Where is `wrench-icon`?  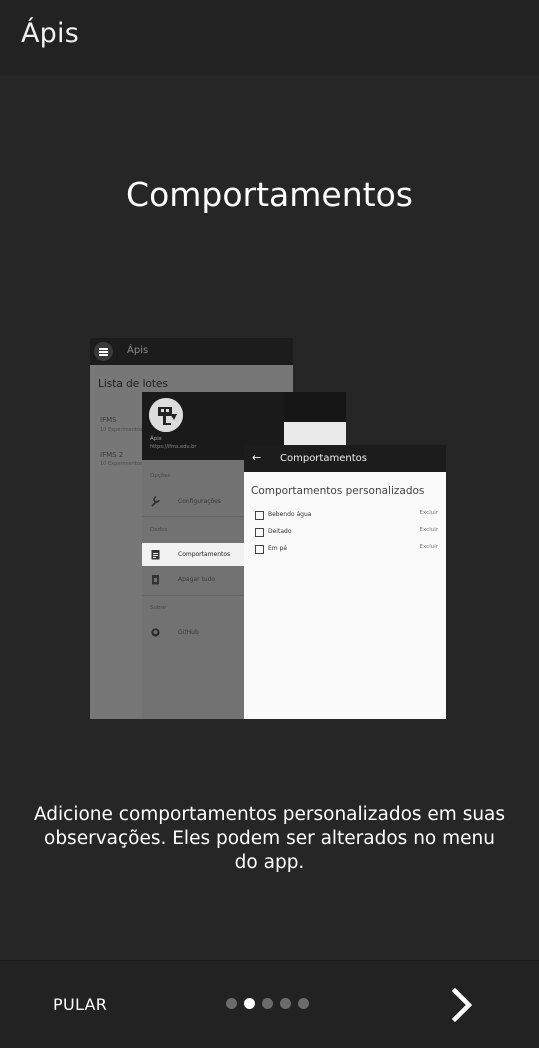 wrench-icon is located at coordinates (155, 501).